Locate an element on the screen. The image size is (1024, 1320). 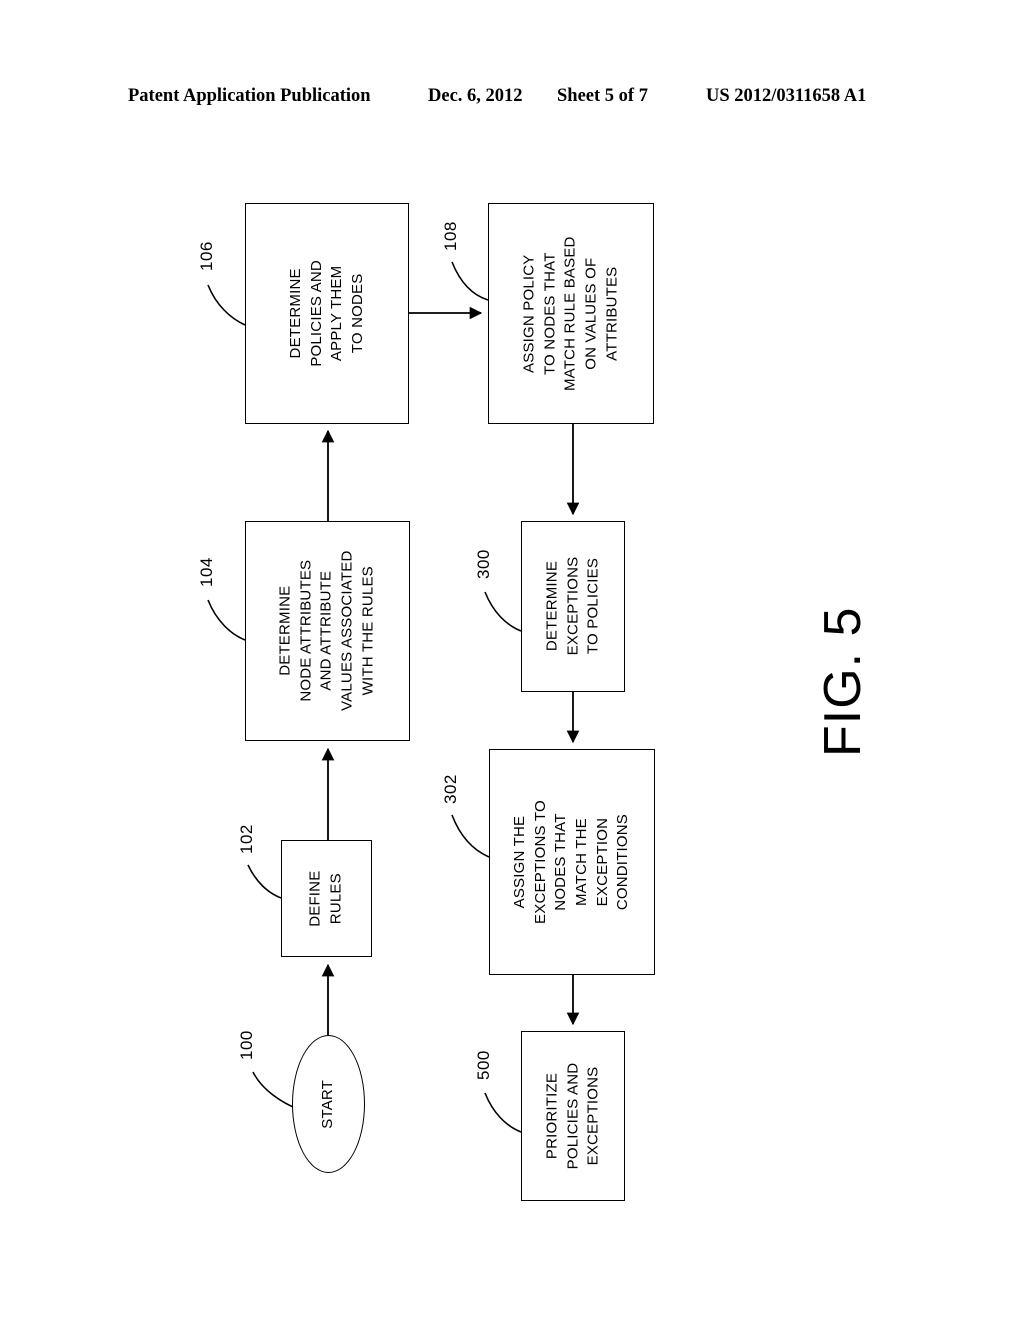
reference-numeral-302: 302 is located at coordinates (450, 789).